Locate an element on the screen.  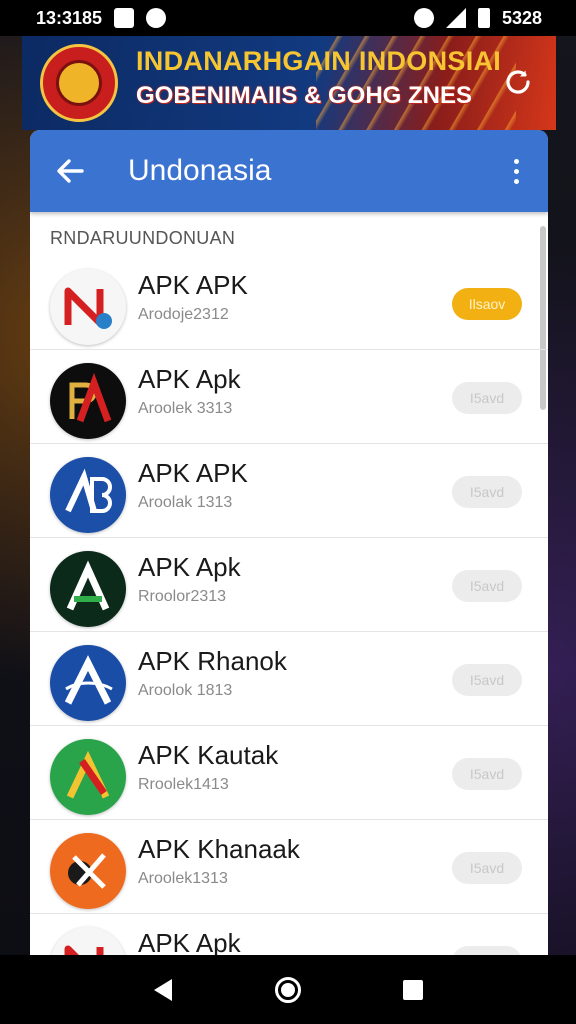
app-meta: Arodoje2312 is located at coordinates (183, 314).